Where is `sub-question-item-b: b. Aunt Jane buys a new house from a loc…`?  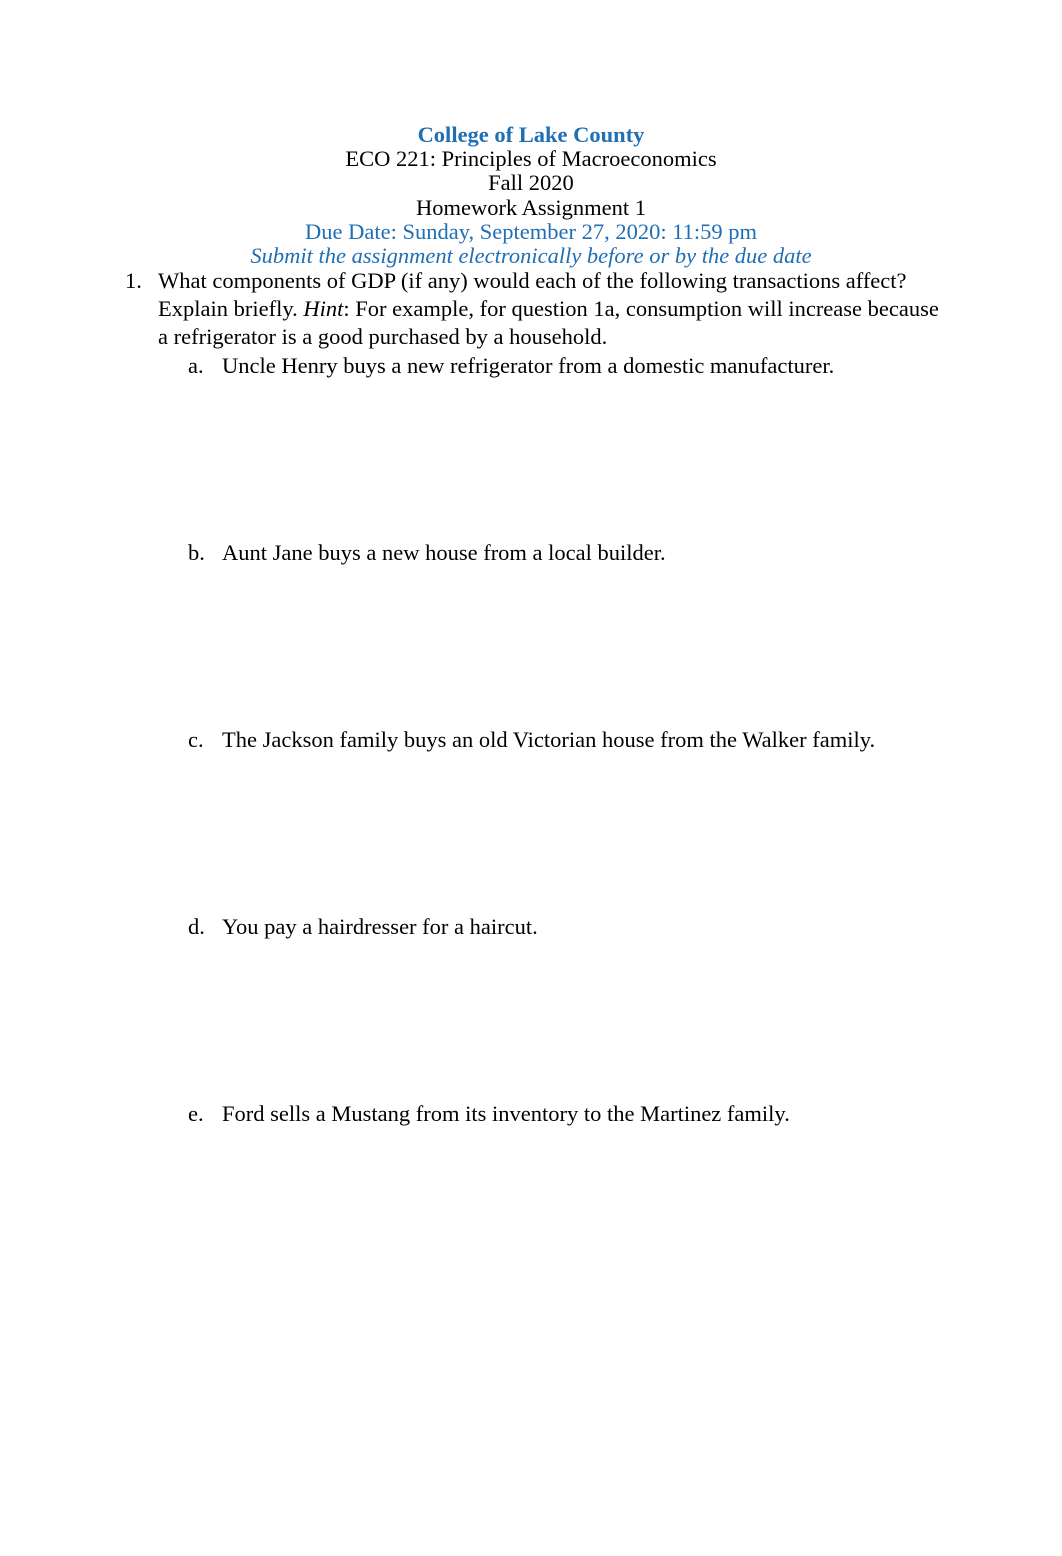
sub-question-item-b: b. Aunt Jane buys a new house from a loc… is located at coordinates (568, 632).